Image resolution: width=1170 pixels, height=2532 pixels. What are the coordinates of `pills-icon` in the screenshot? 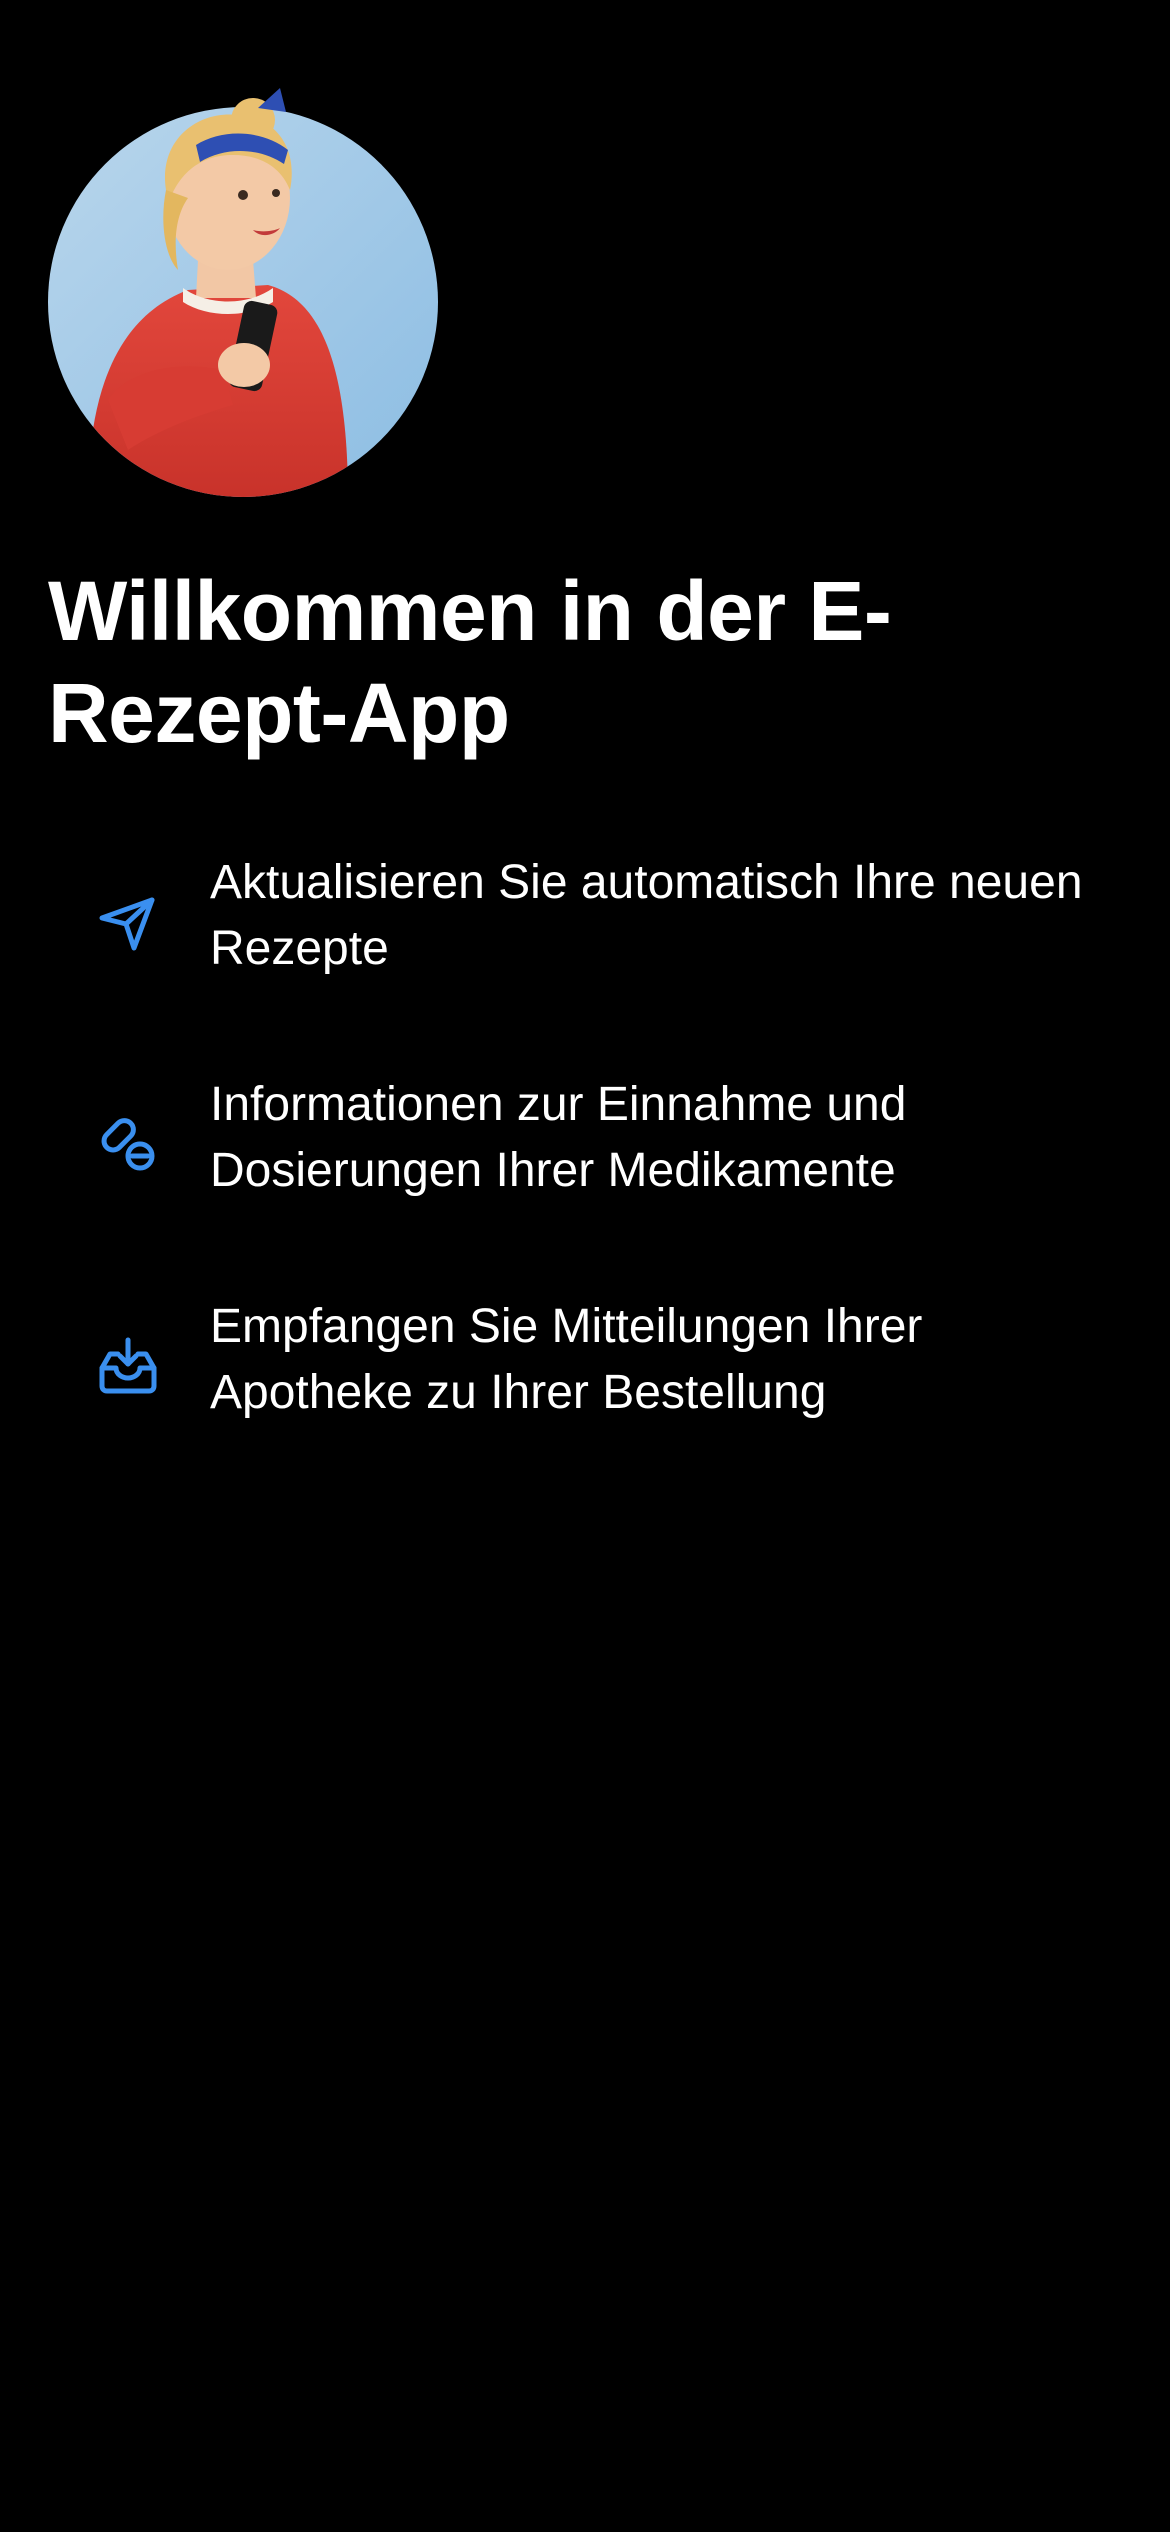 It's located at (128, 1144).